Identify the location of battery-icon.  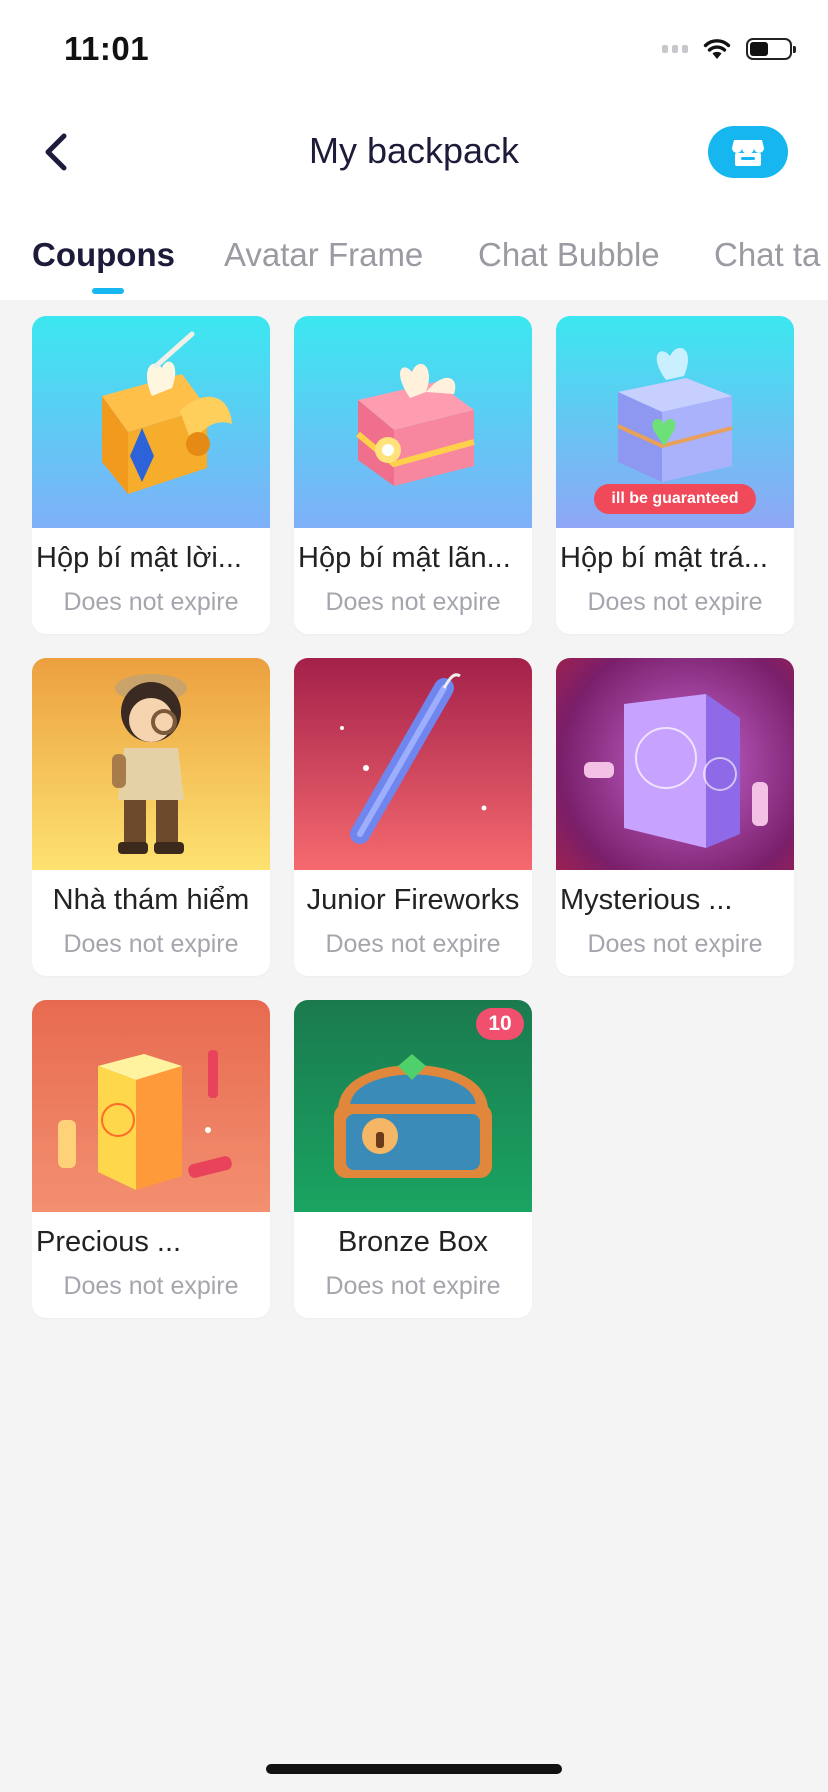
(771, 49).